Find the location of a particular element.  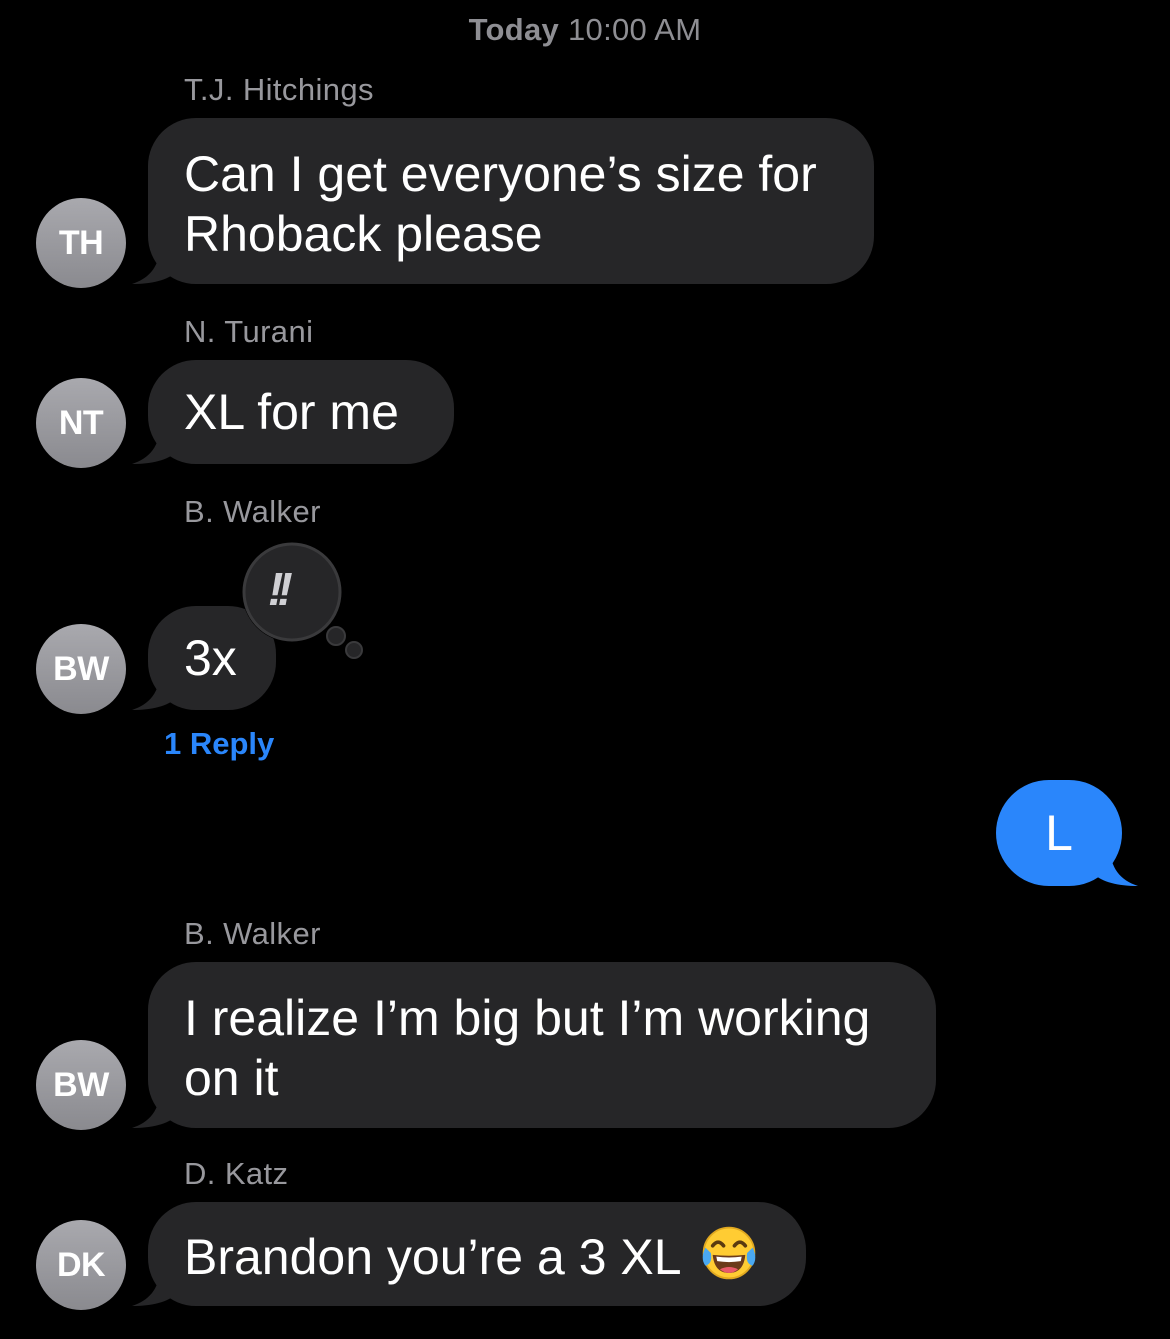

message-text: Brandon you’re a 3 XL is located at coordinates (432, 1257).